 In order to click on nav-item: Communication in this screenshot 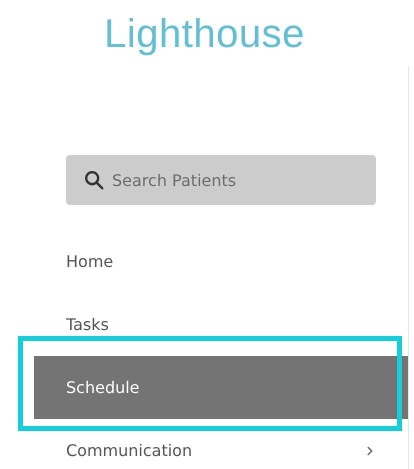, I will do `click(204, 444)`.